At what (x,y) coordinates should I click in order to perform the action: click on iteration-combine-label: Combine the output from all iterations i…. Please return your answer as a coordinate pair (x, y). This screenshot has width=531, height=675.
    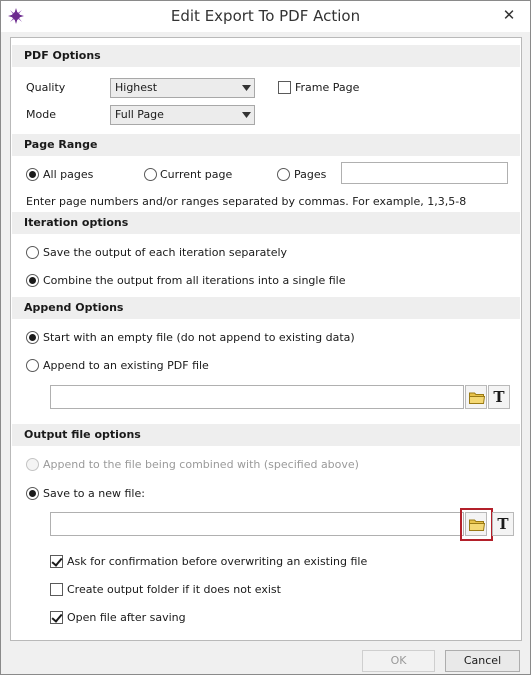
    Looking at the image, I should click on (194, 280).